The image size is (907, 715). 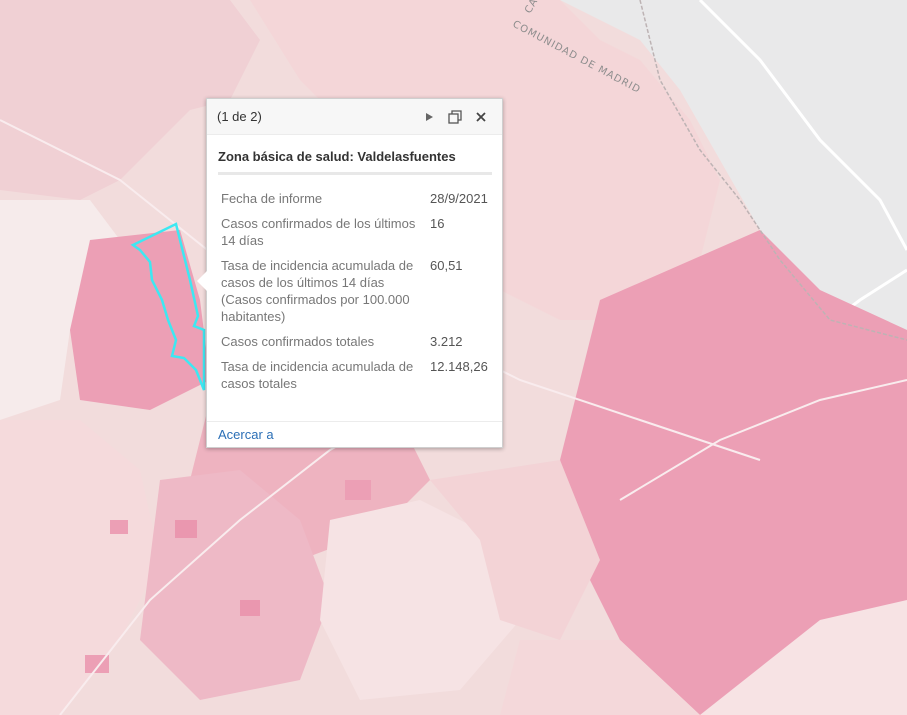 What do you see at coordinates (202, 281) in the screenshot?
I see `popup-pointer` at bounding box center [202, 281].